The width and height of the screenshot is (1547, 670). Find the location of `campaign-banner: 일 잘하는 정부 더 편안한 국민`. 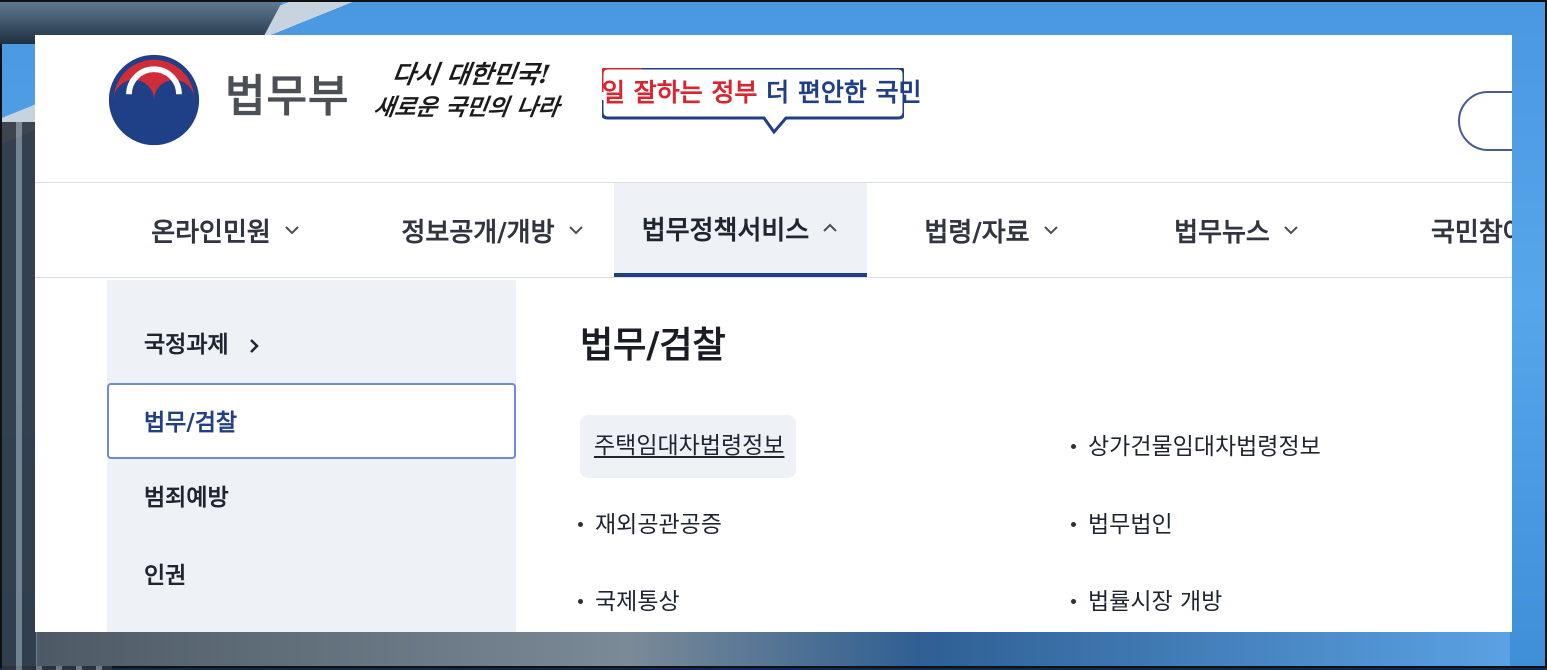

campaign-banner: 일 잘하는 정부 더 편안한 국민 is located at coordinates (762, 103).